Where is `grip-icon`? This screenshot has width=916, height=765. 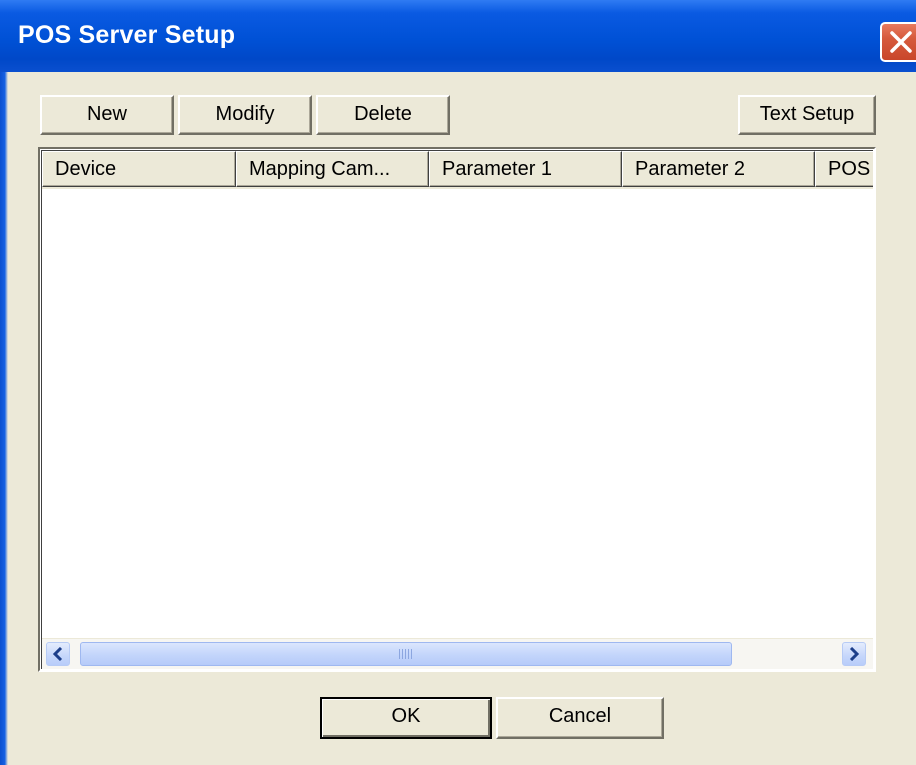
grip-icon is located at coordinates (406, 654).